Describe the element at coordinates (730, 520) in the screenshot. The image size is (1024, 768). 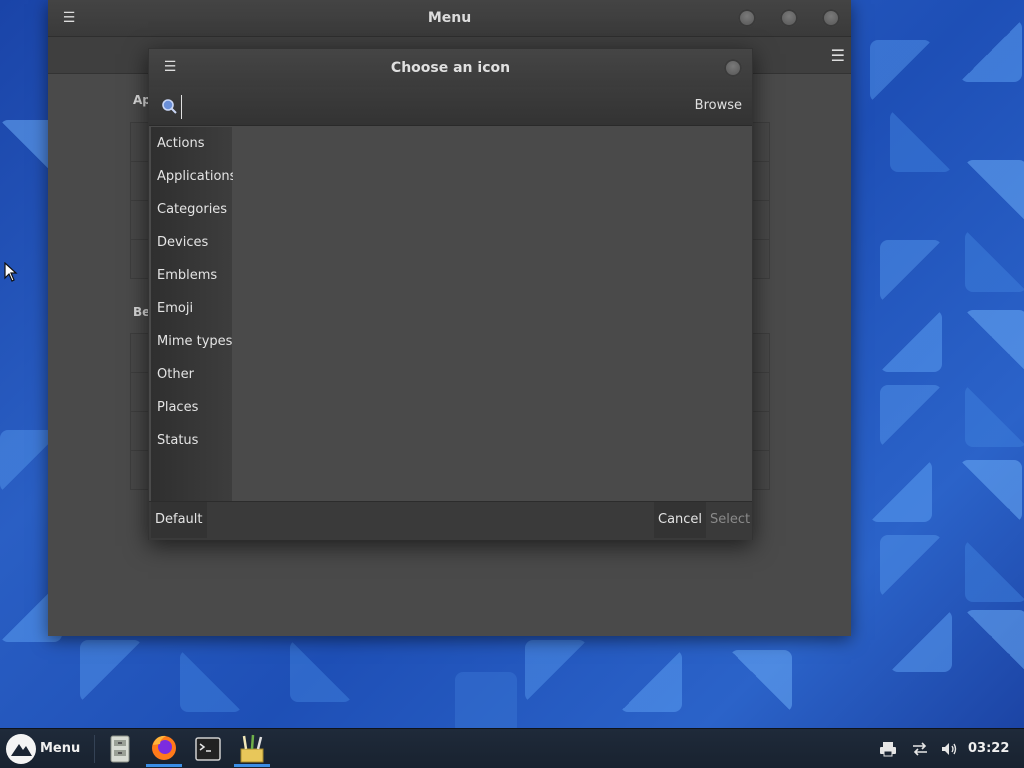
I see `select-button: Select` at that location.